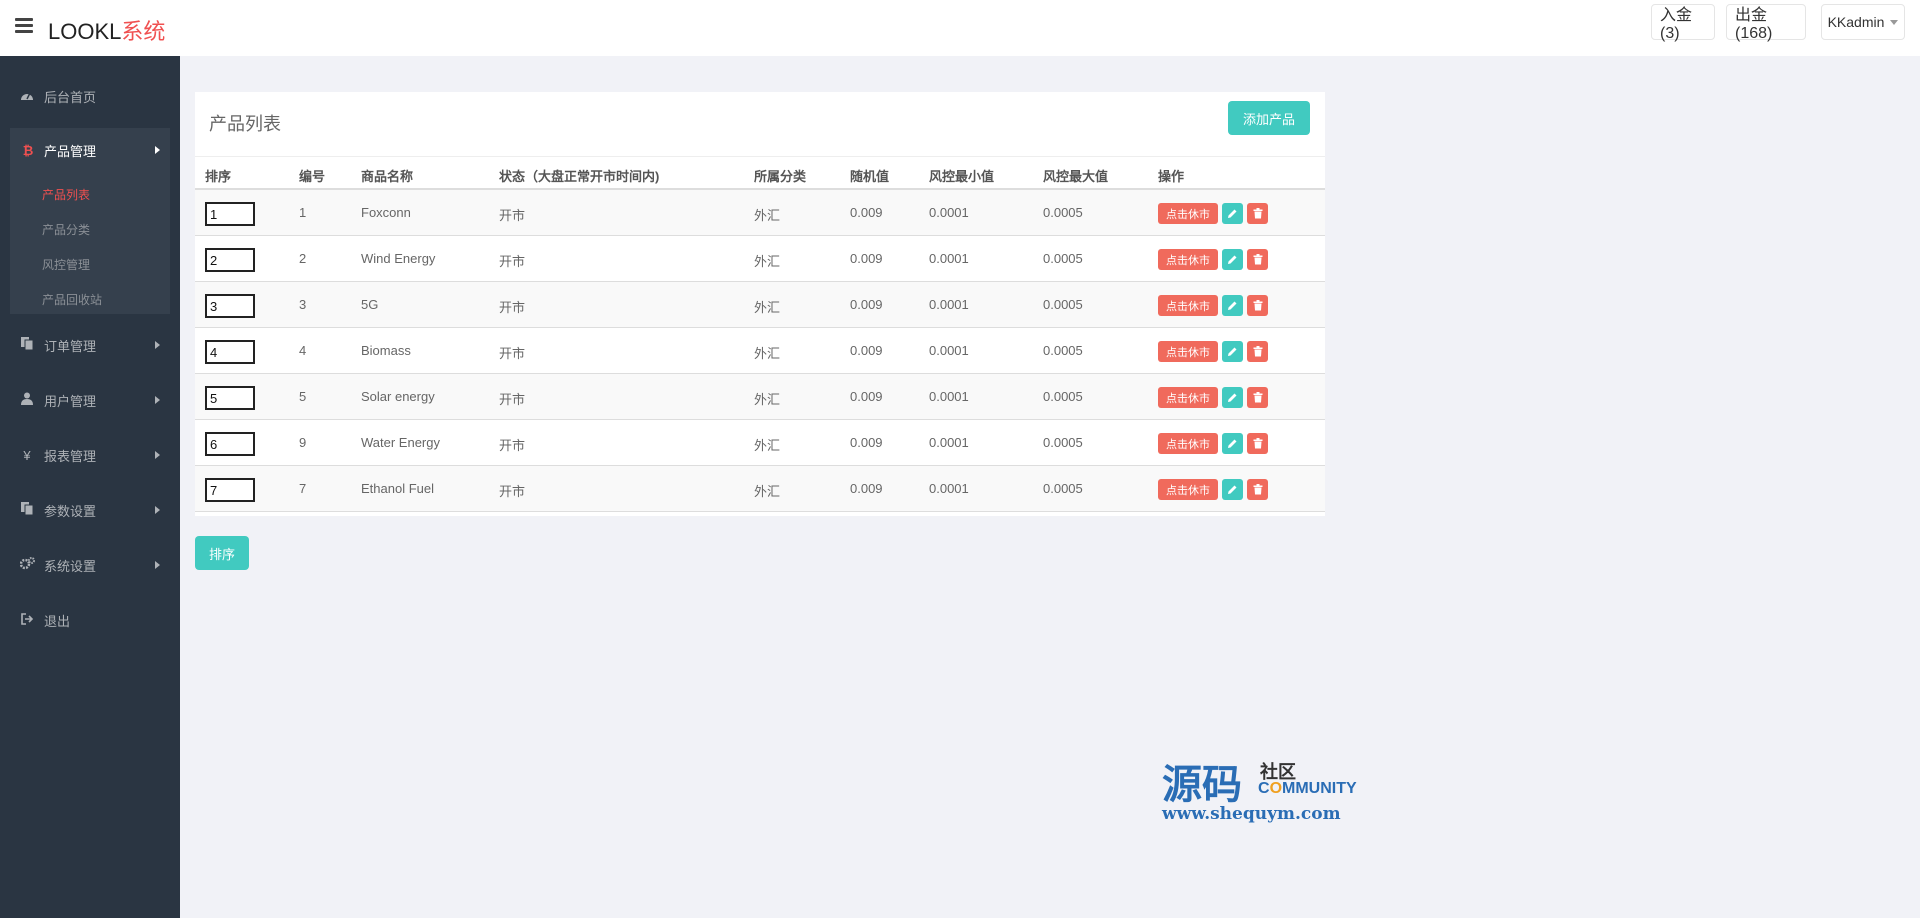 Image resolution: width=1920 pixels, height=918 pixels. I want to click on sidebar-item-label: 后台首页, so click(70, 97).